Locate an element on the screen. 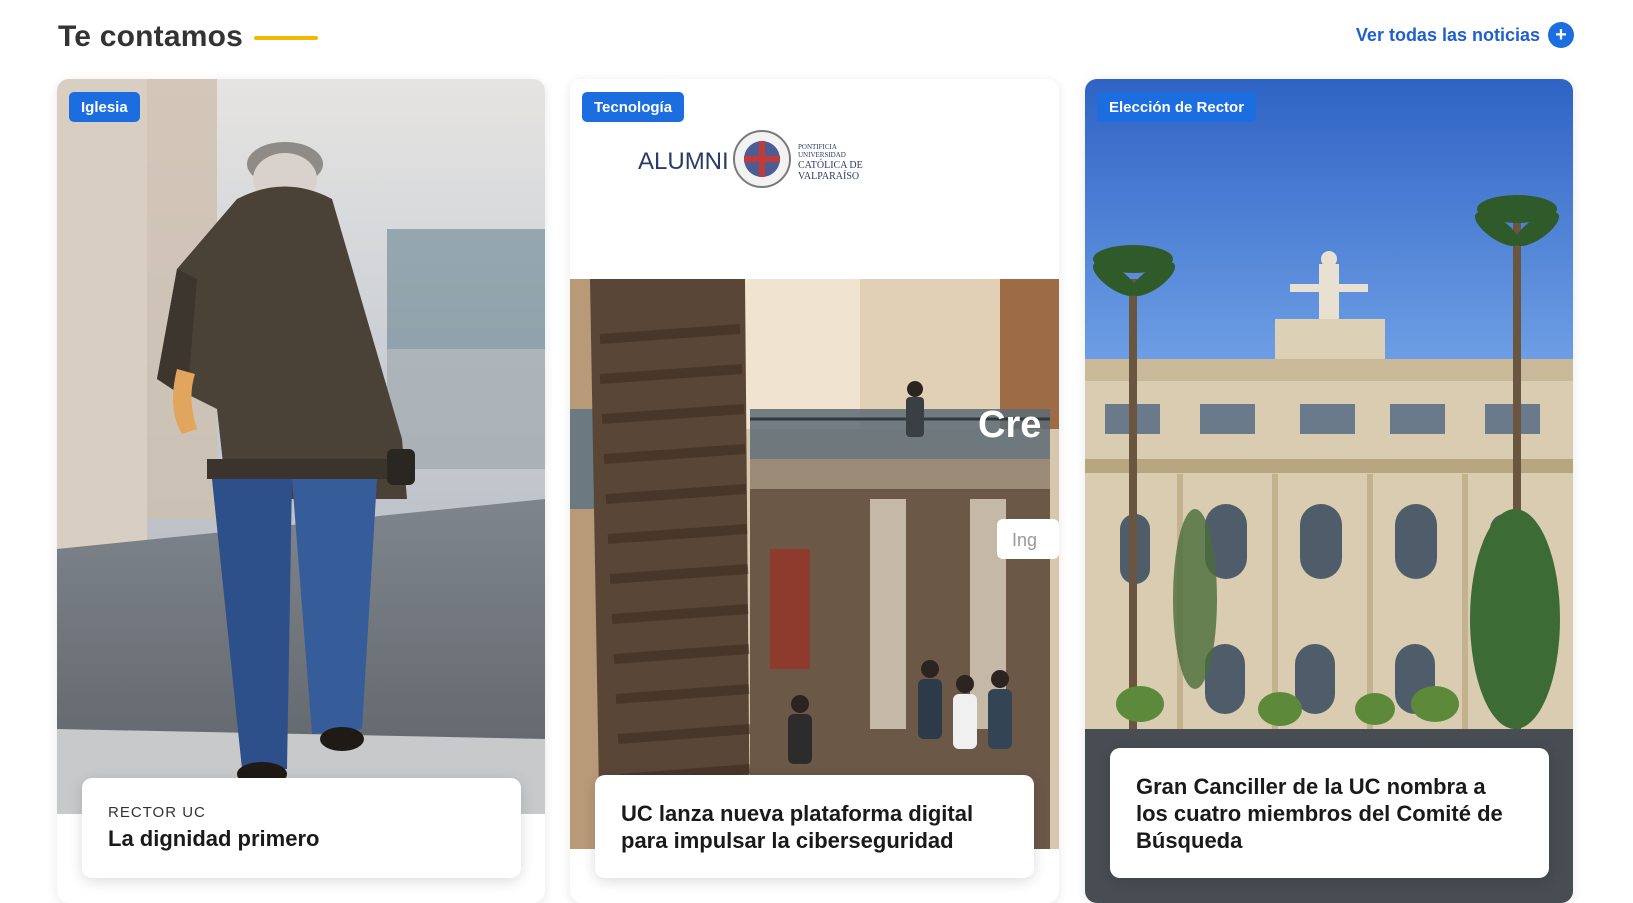 The image size is (1633, 903). seal-line-3: CATÓLICA DE is located at coordinates (830, 165).